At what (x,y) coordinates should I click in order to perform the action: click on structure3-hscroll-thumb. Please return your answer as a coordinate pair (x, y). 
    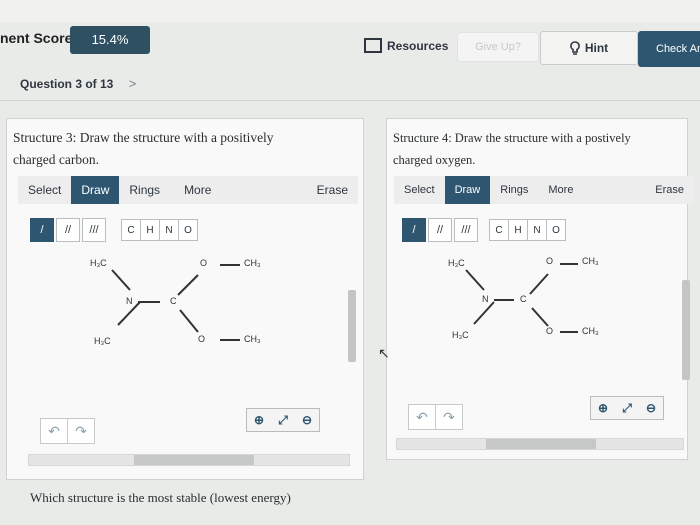
    Looking at the image, I should click on (194, 460).